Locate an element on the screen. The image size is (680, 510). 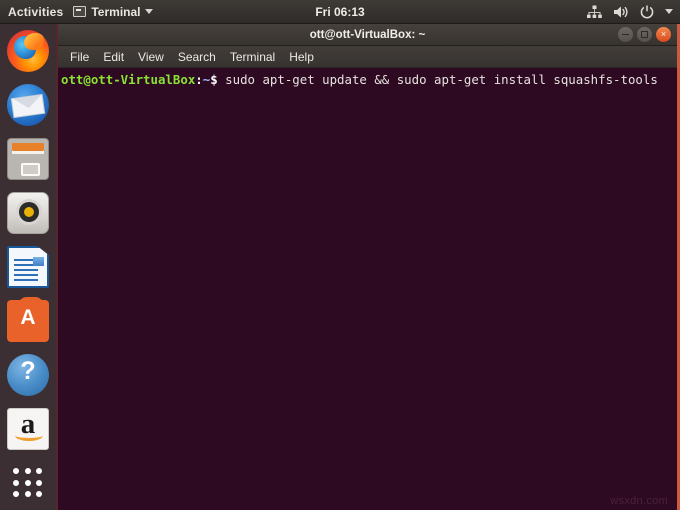
dock-item-ubuntu-software is located at coordinates (28, 321).